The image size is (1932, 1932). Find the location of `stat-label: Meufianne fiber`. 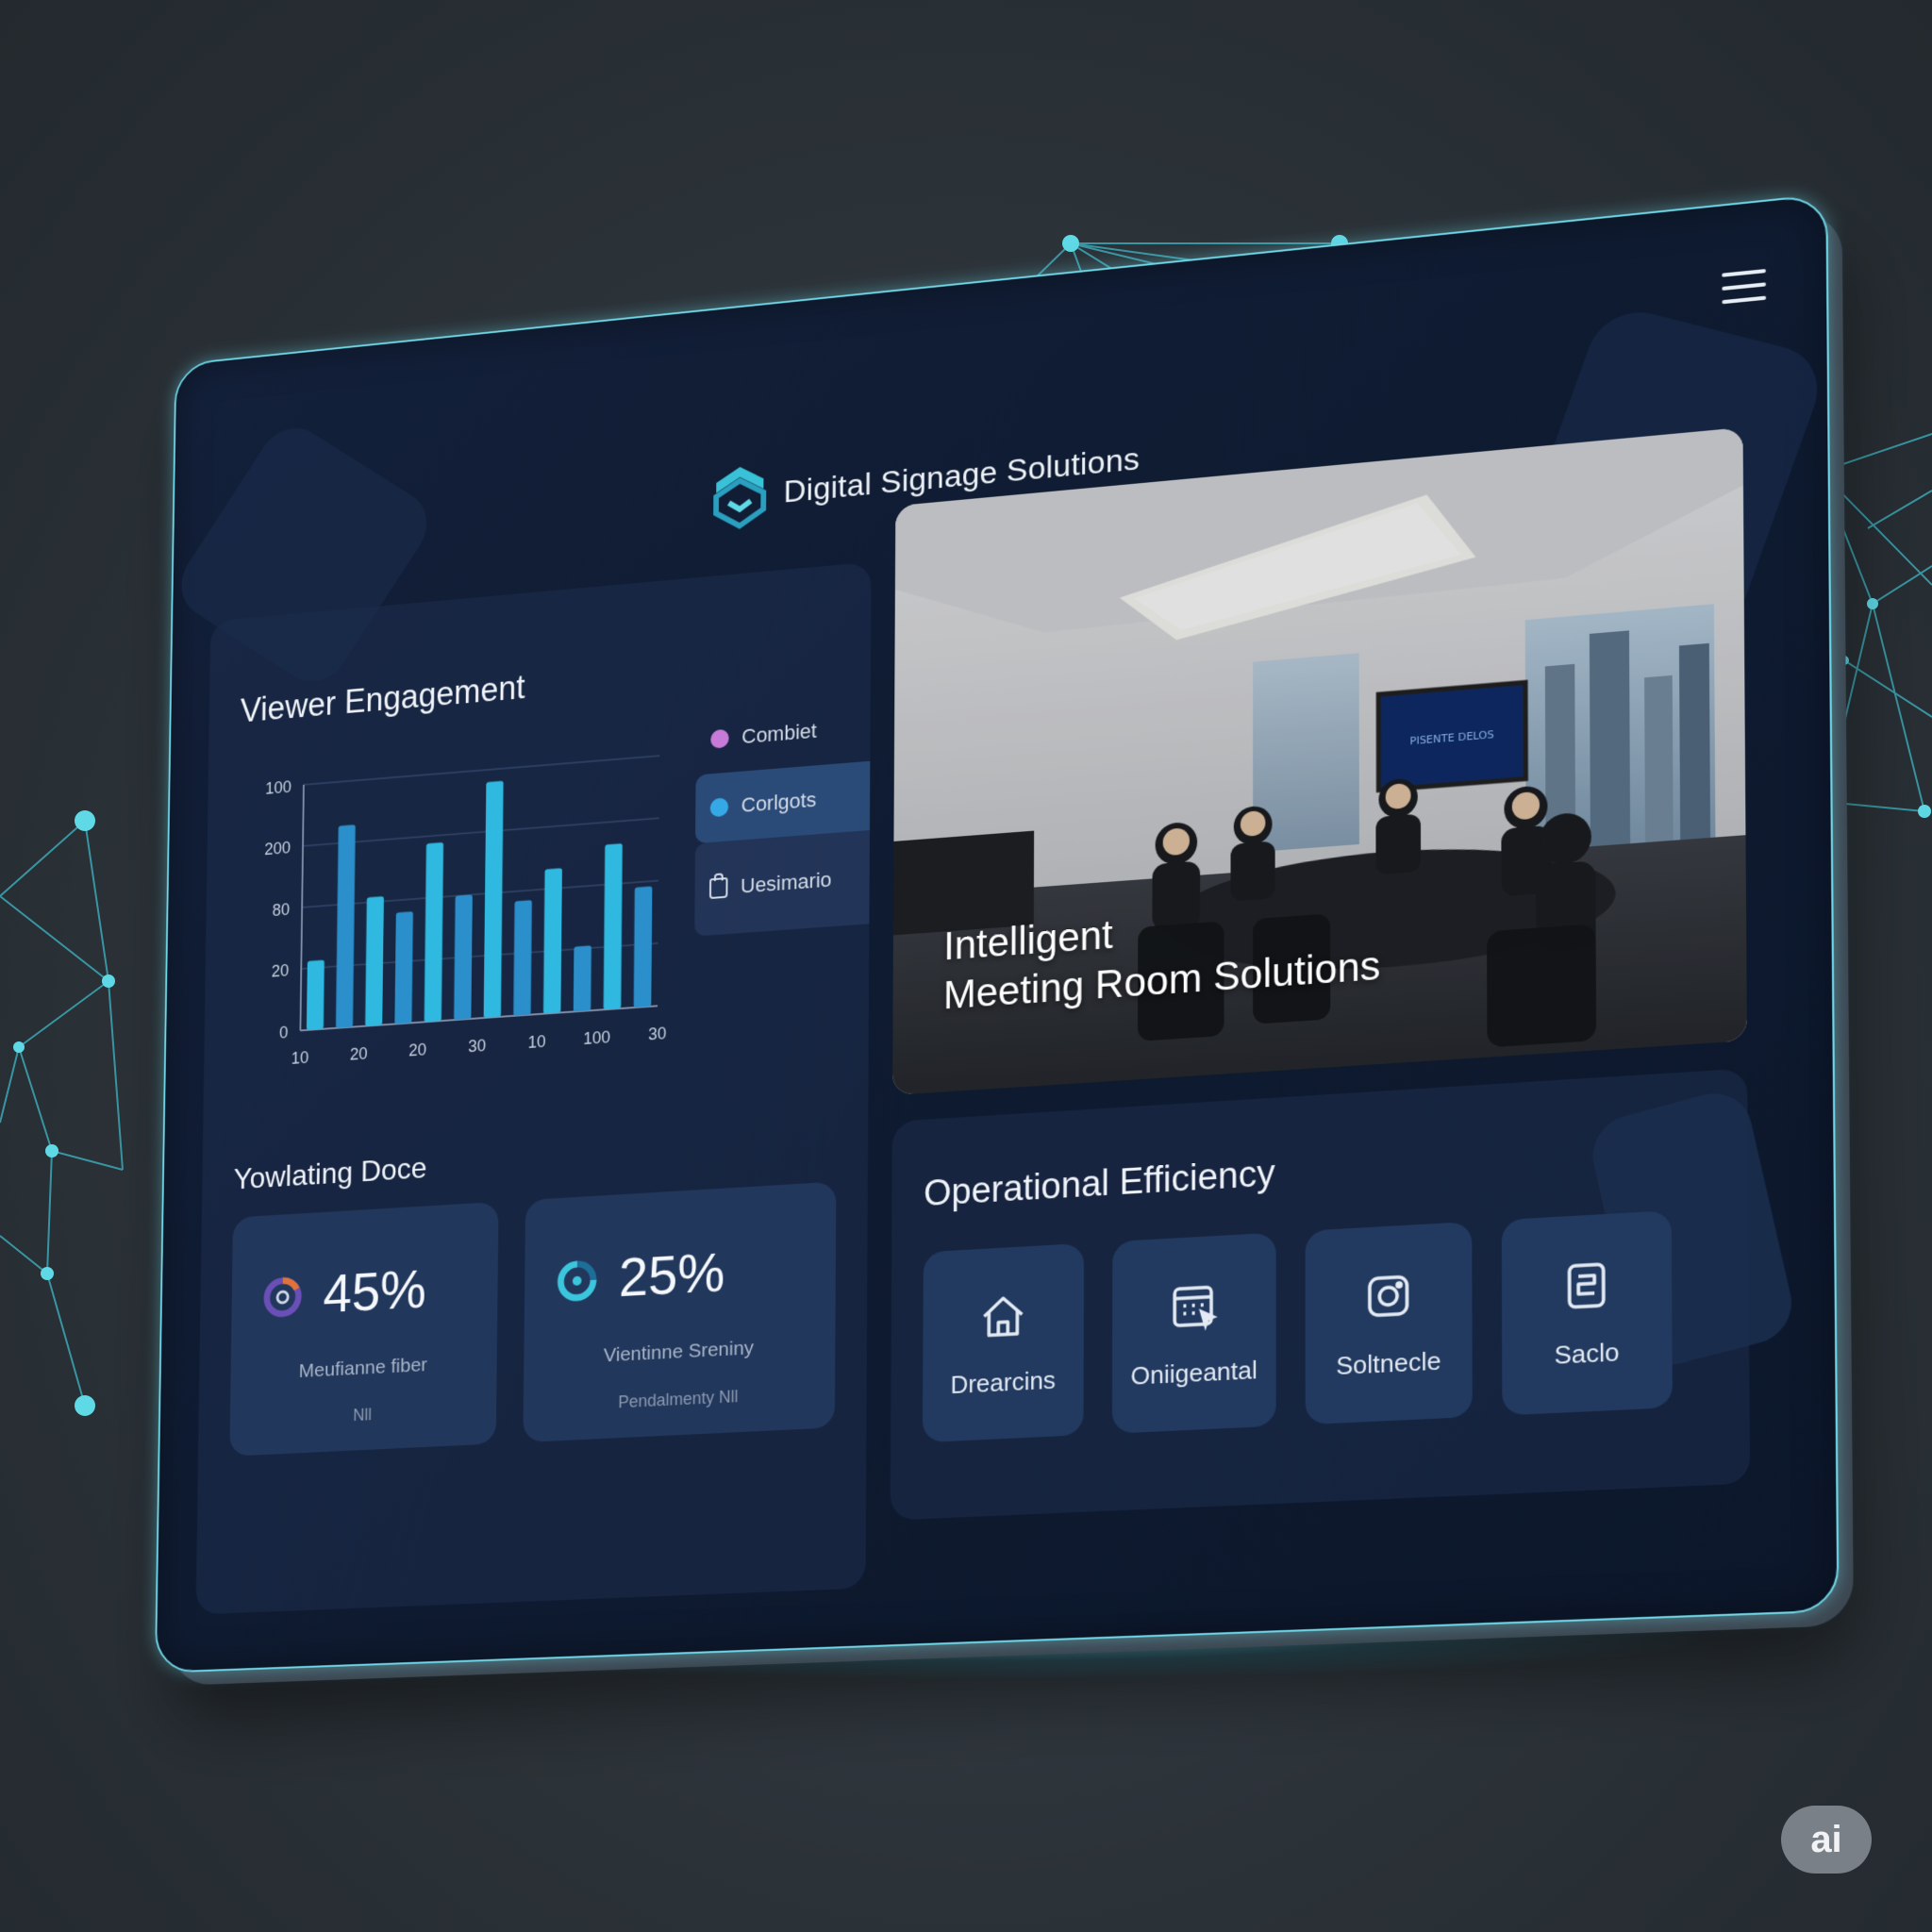

stat-label: Meufianne fiber is located at coordinates (363, 1368).